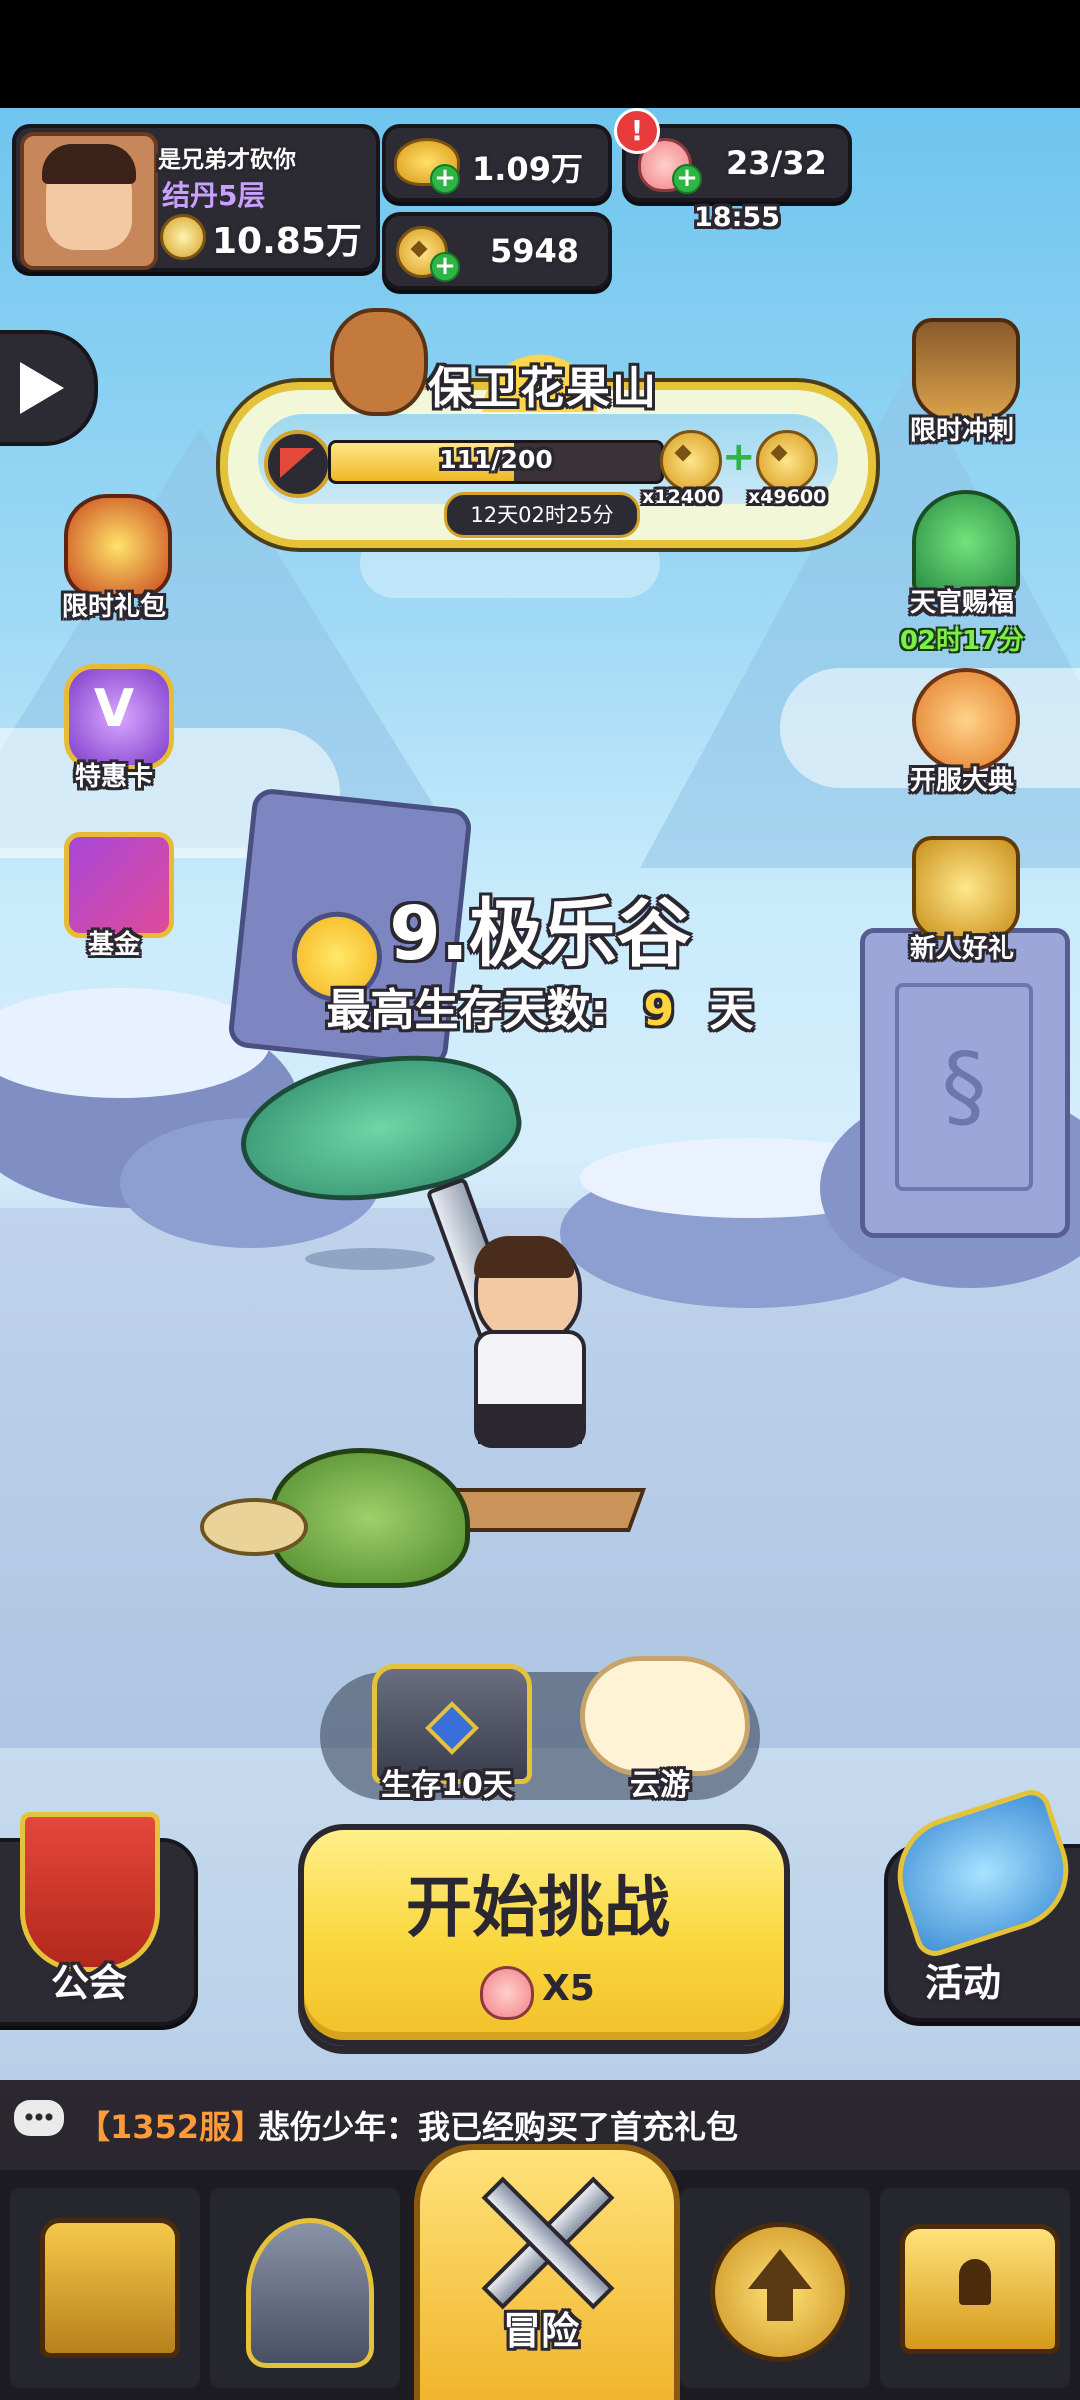 The image size is (1080, 2400). I want to click on crossed-swords-icon, so click(546, 2240).